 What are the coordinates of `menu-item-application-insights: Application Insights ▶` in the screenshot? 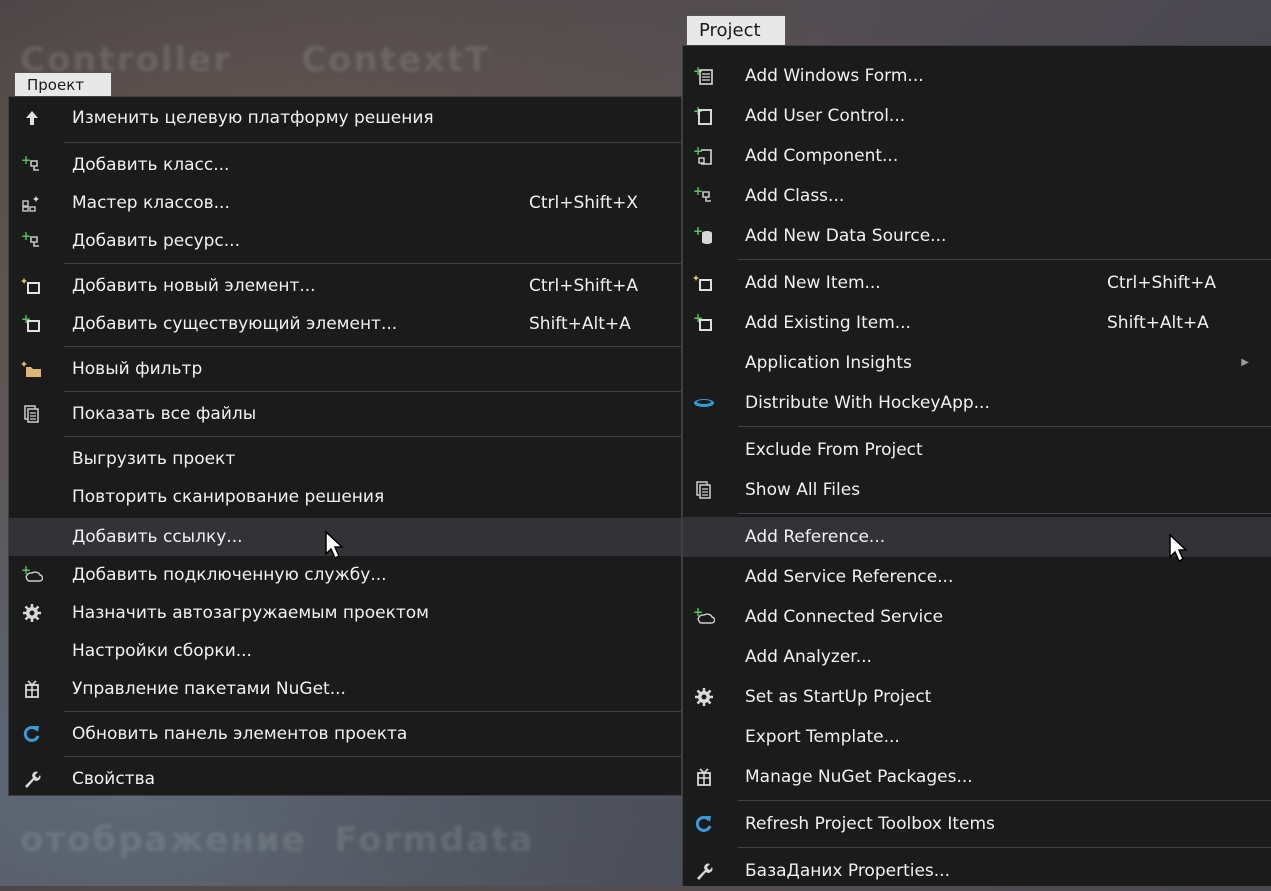 It's located at (977, 363).